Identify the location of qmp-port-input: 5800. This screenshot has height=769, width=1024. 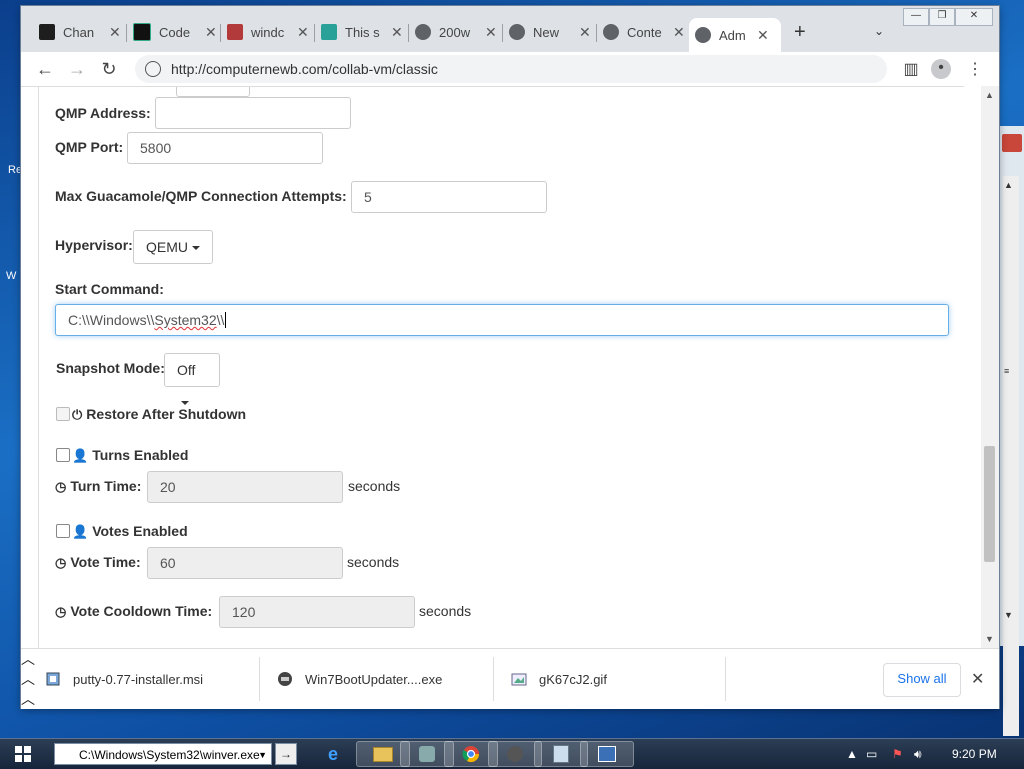
(225, 148).